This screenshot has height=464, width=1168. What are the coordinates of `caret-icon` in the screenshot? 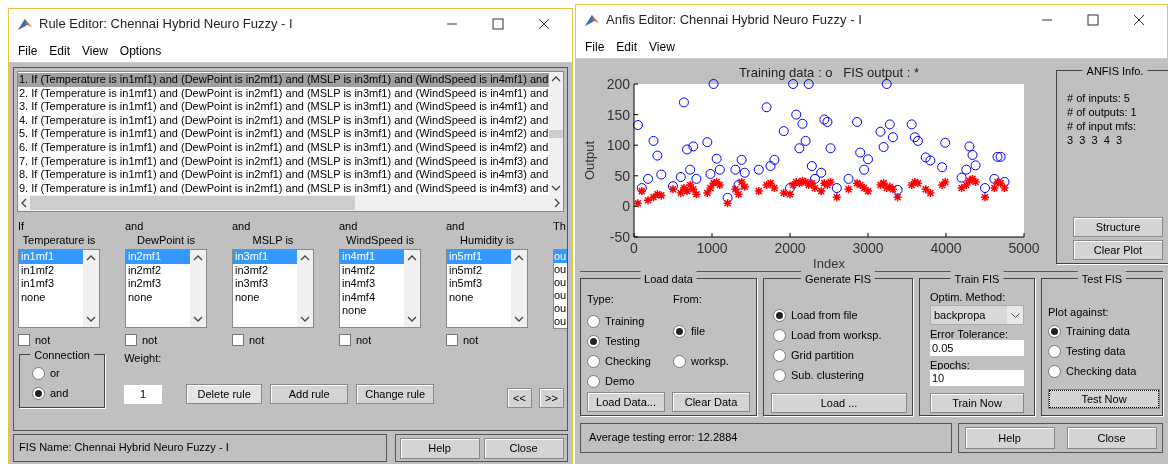 It's located at (1015, 315).